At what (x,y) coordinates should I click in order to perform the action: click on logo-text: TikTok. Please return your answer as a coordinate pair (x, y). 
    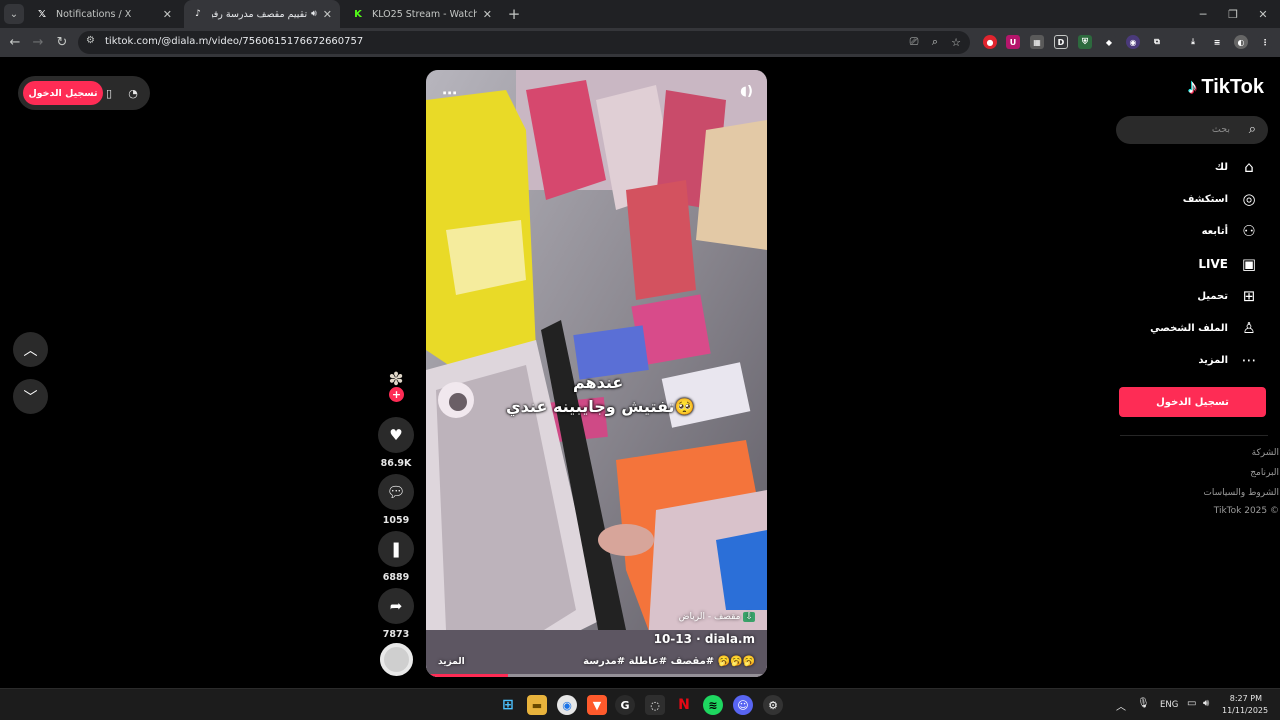
    Looking at the image, I should click on (1232, 87).